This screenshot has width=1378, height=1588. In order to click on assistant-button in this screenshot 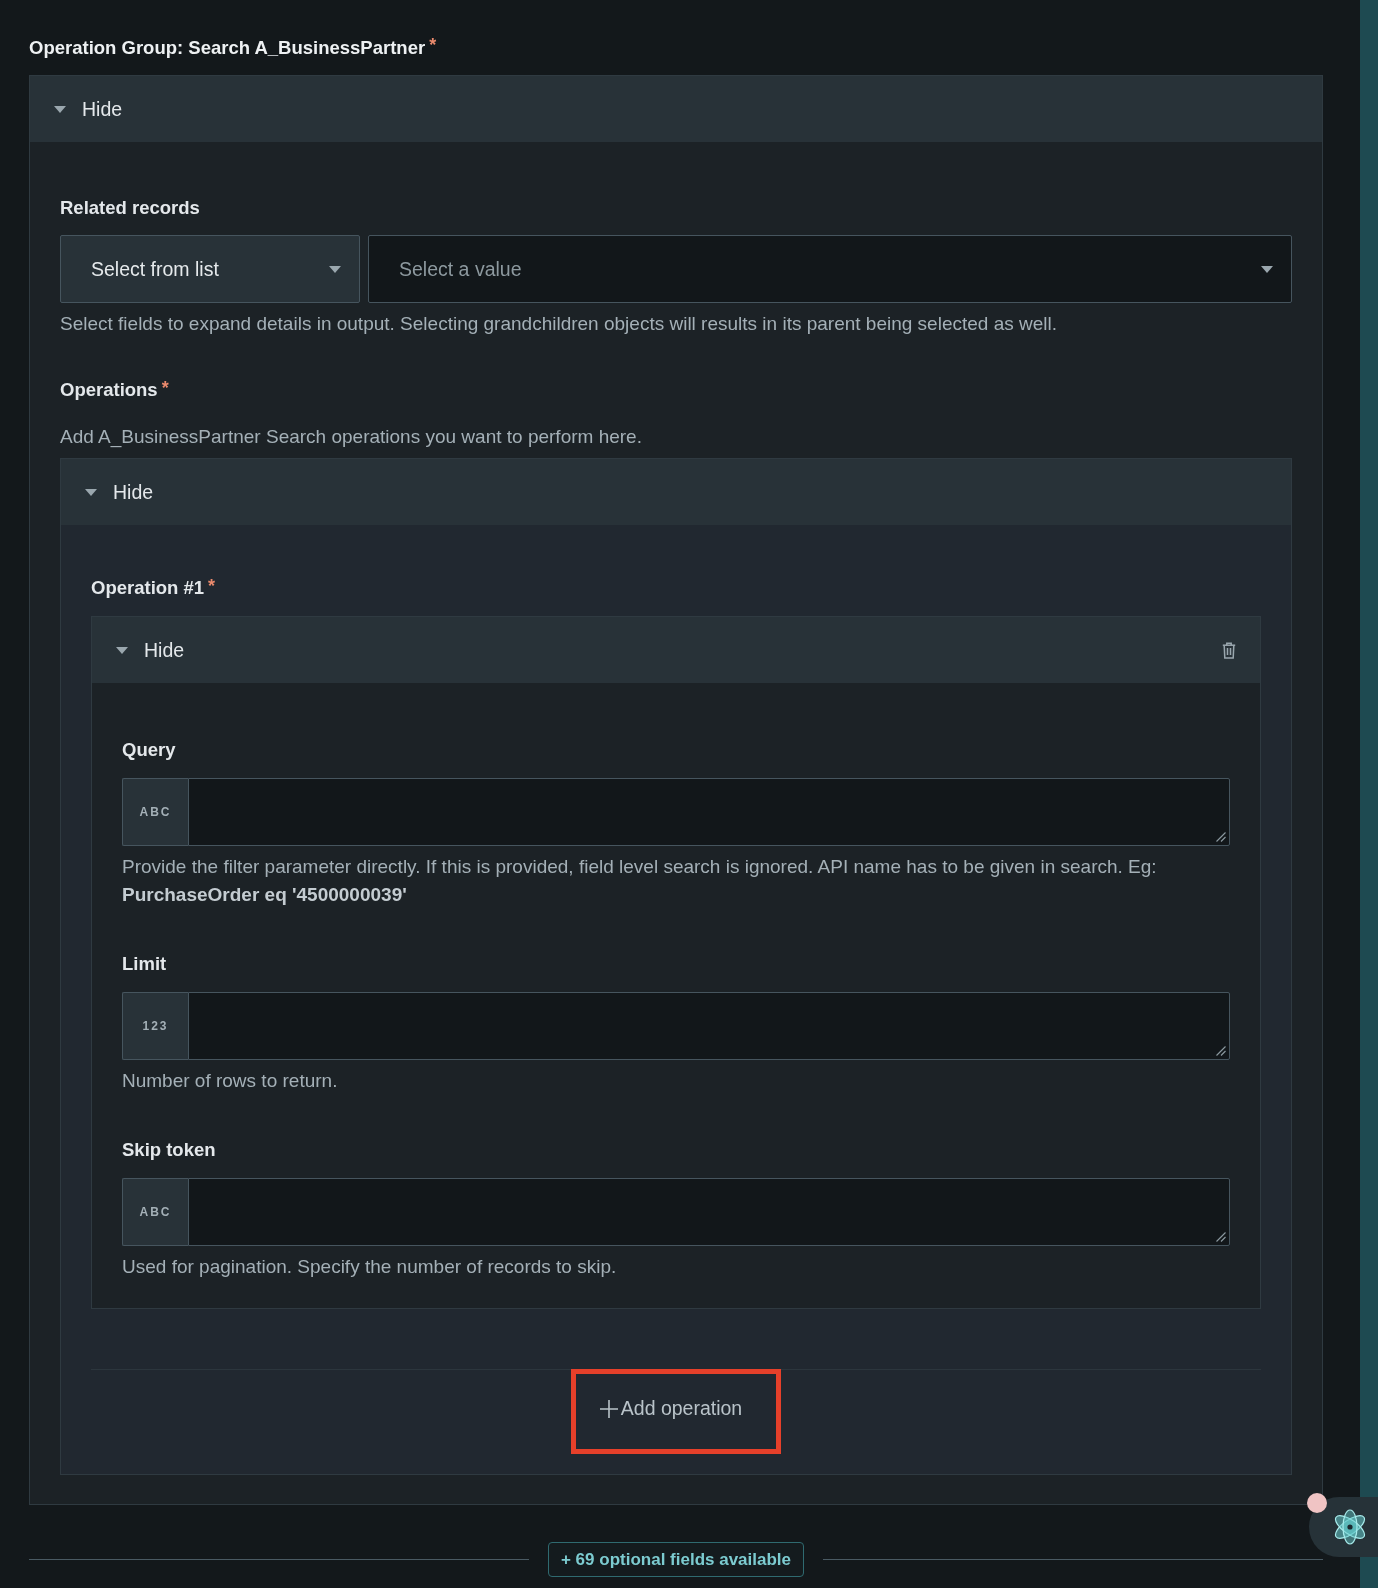, I will do `click(1343, 1527)`.